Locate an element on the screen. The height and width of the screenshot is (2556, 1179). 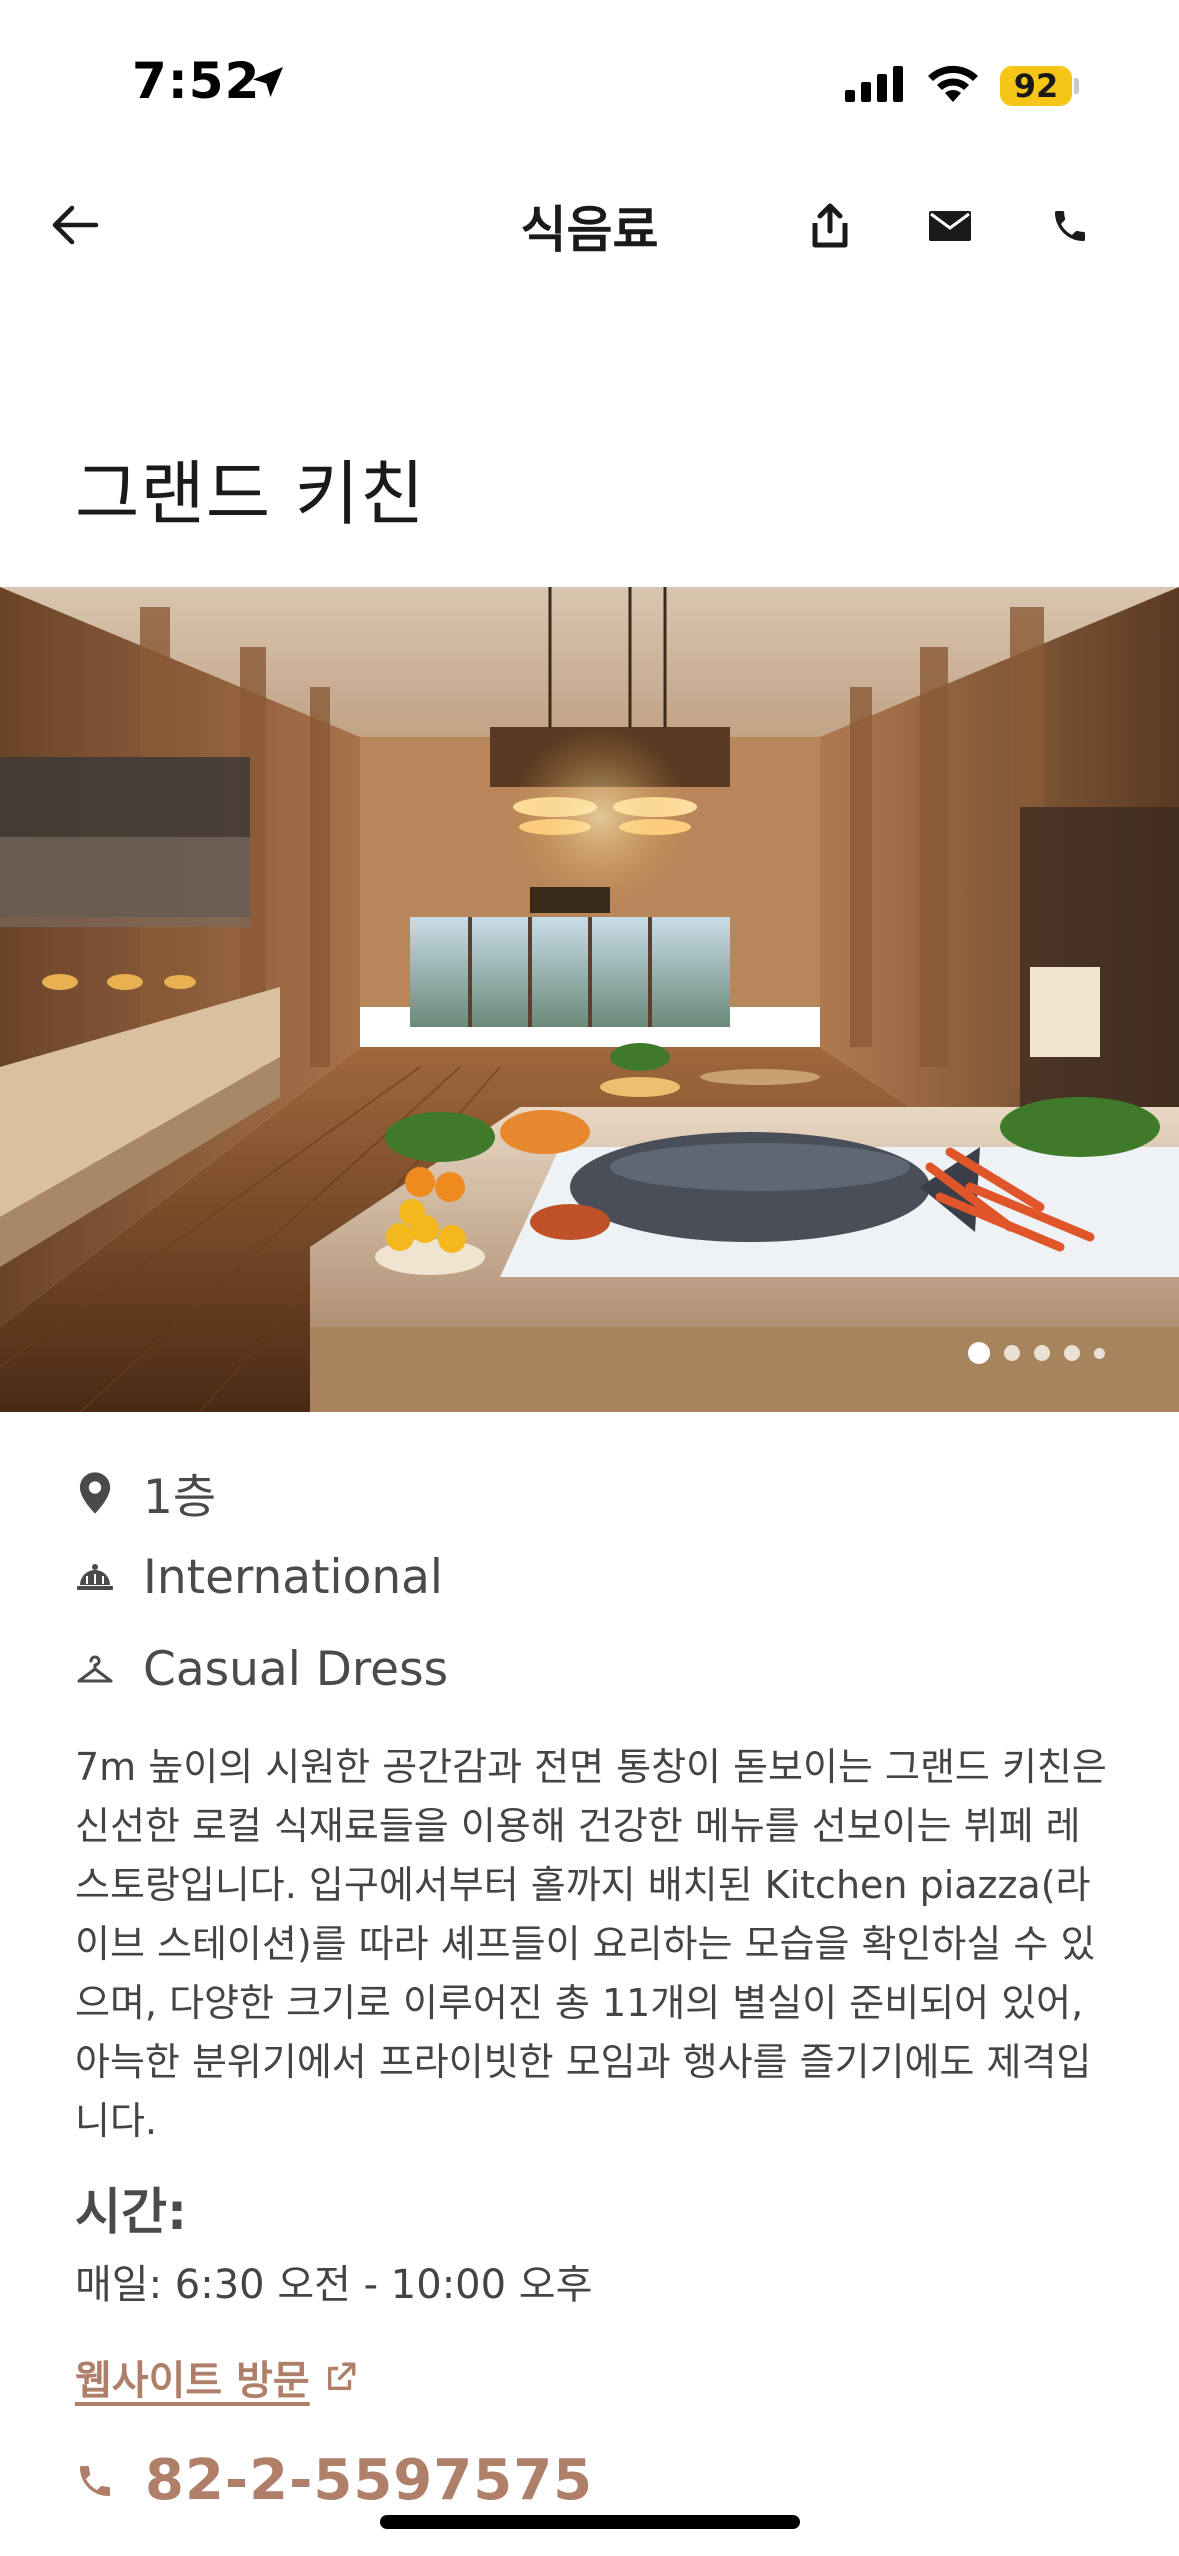
page-title: 식음료 is located at coordinates (589, 230).